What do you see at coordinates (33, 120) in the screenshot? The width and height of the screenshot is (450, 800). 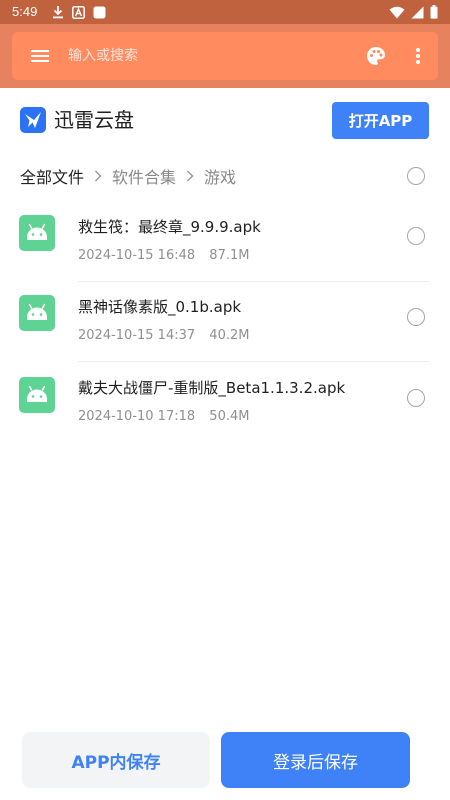 I see `thunder-bird-logo-icon` at bounding box center [33, 120].